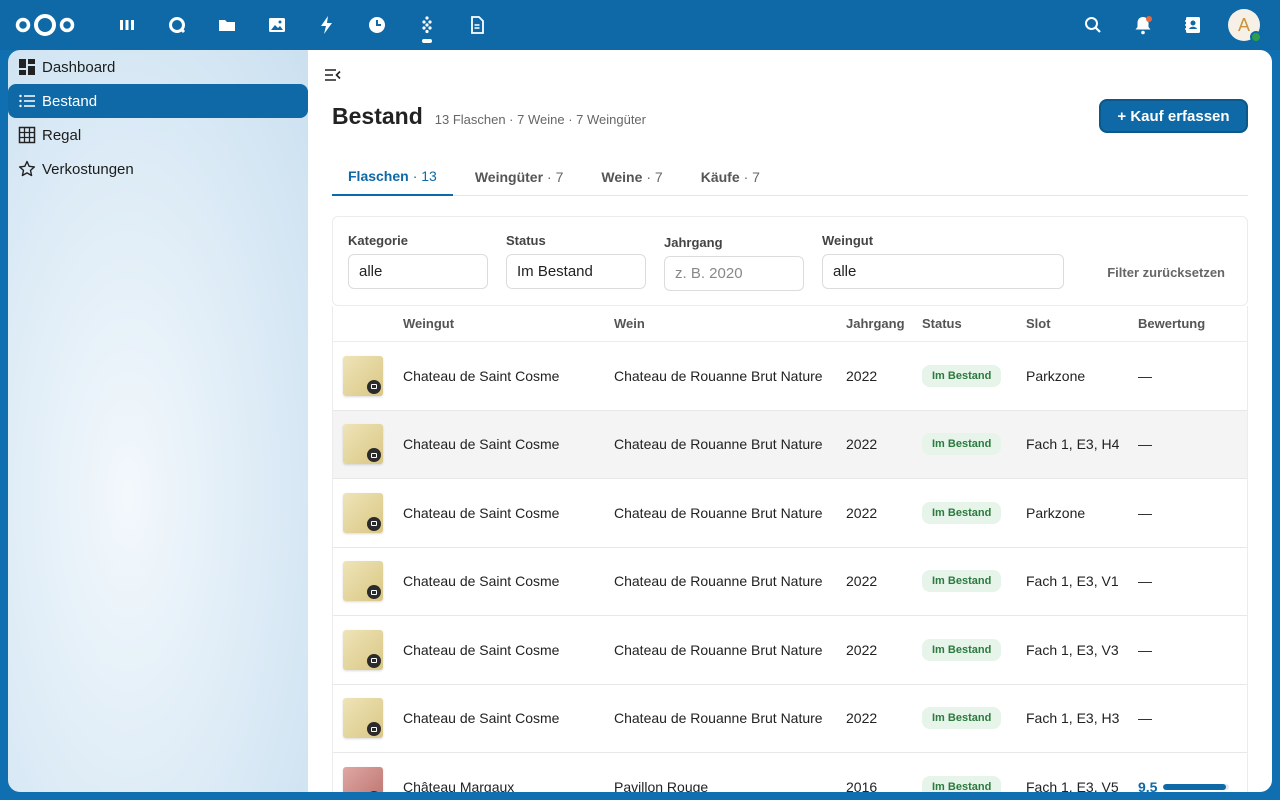 The image size is (1280, 800). Describe the element at coordinates (377, 115) in the screenshot. I see `page-title: Bestand` at that location.